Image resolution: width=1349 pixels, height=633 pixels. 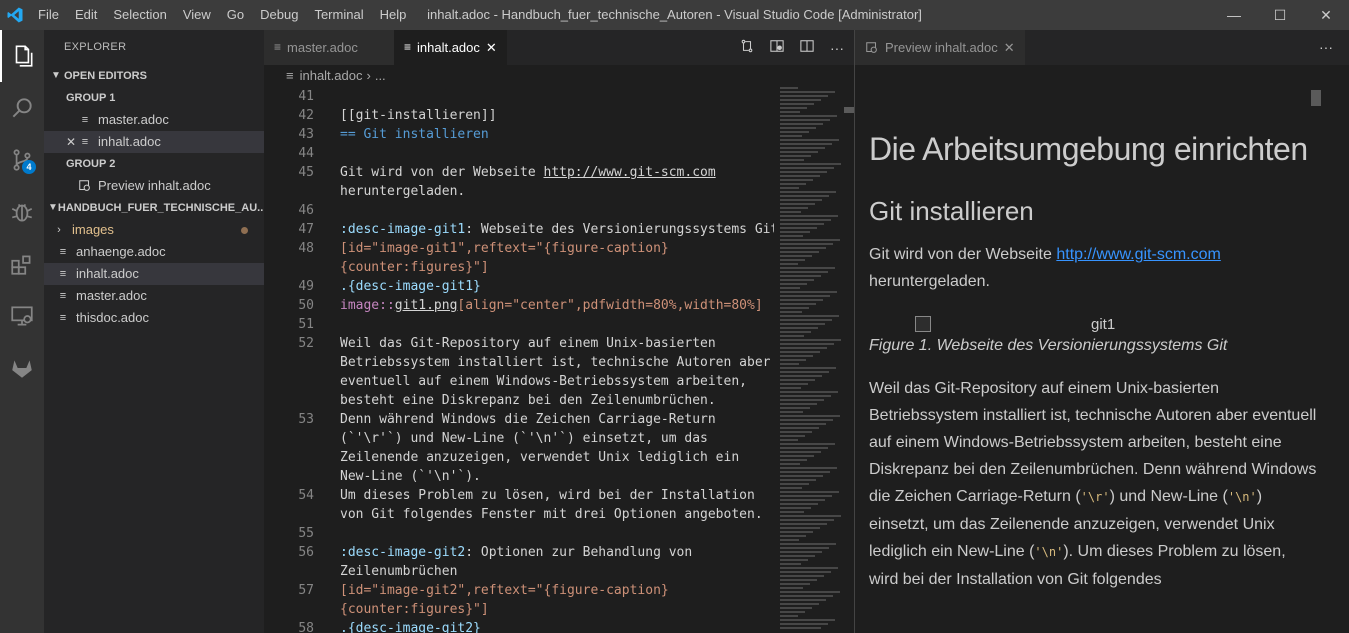 I want to click on maximize-button: ☐, so click(x=1280, y=15).